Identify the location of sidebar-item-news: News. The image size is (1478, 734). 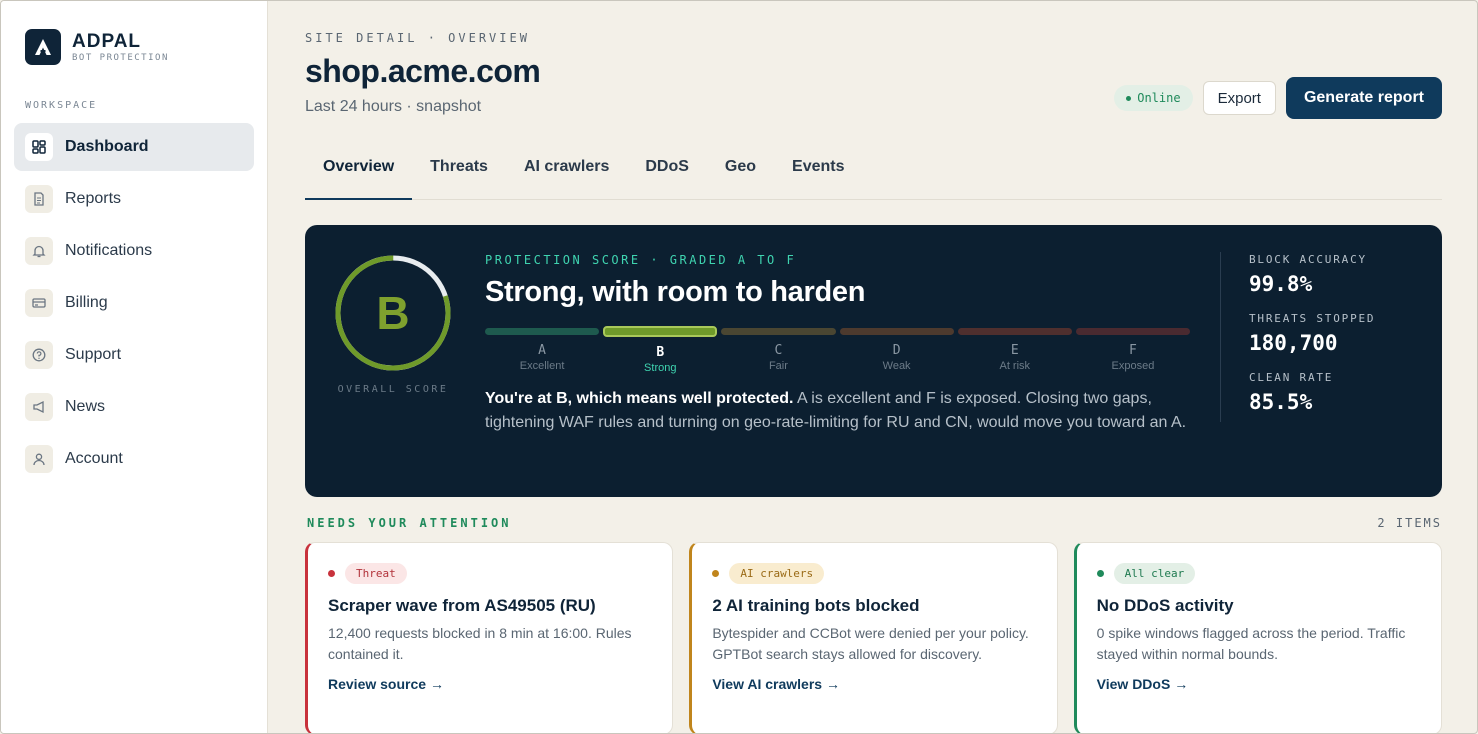
(134, 407).